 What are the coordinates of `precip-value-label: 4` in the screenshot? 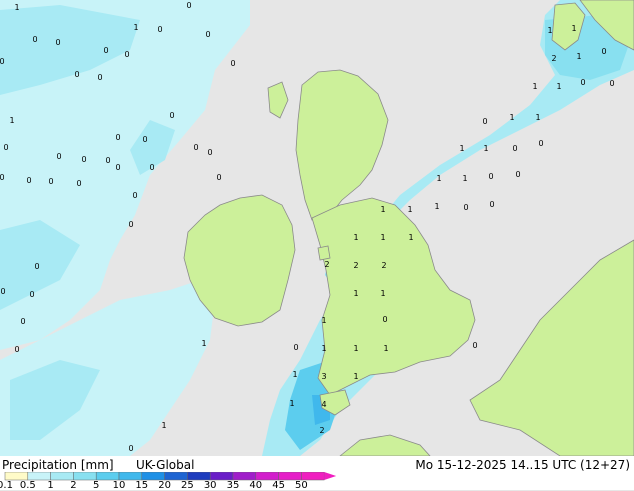 It's located at (323, 404).